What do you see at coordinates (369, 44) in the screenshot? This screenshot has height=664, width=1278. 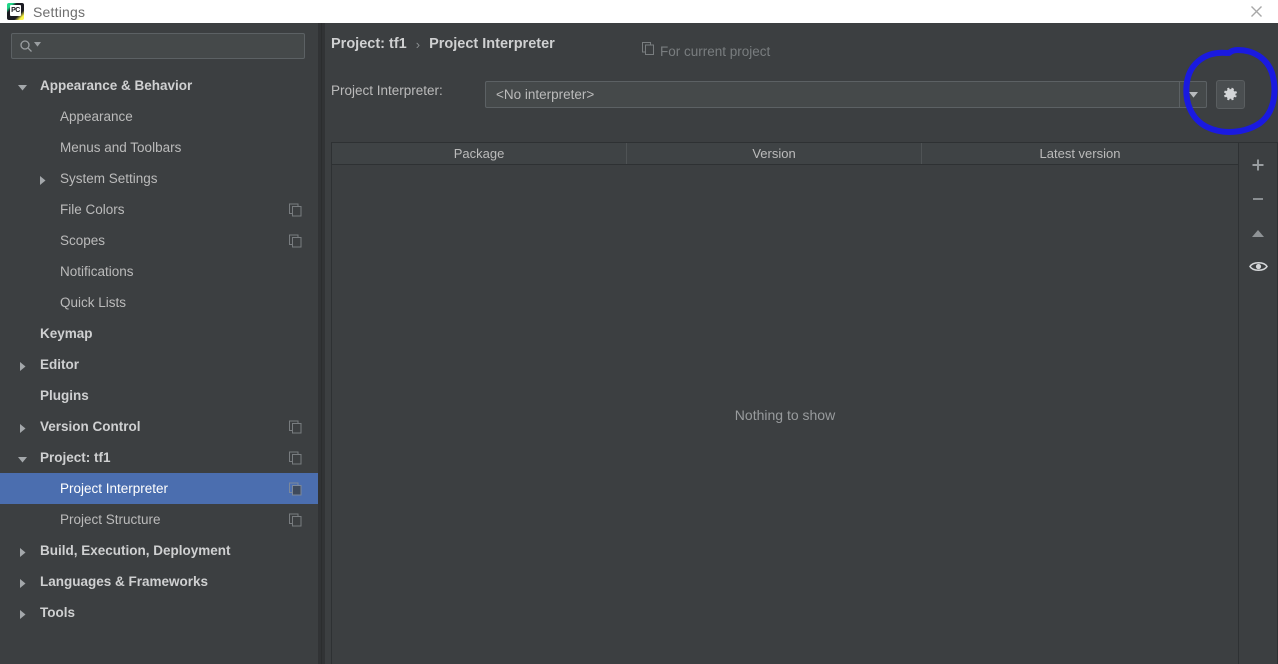 I see `breadcrumb-root: Project: tf1` at bounding box center [369, 44].